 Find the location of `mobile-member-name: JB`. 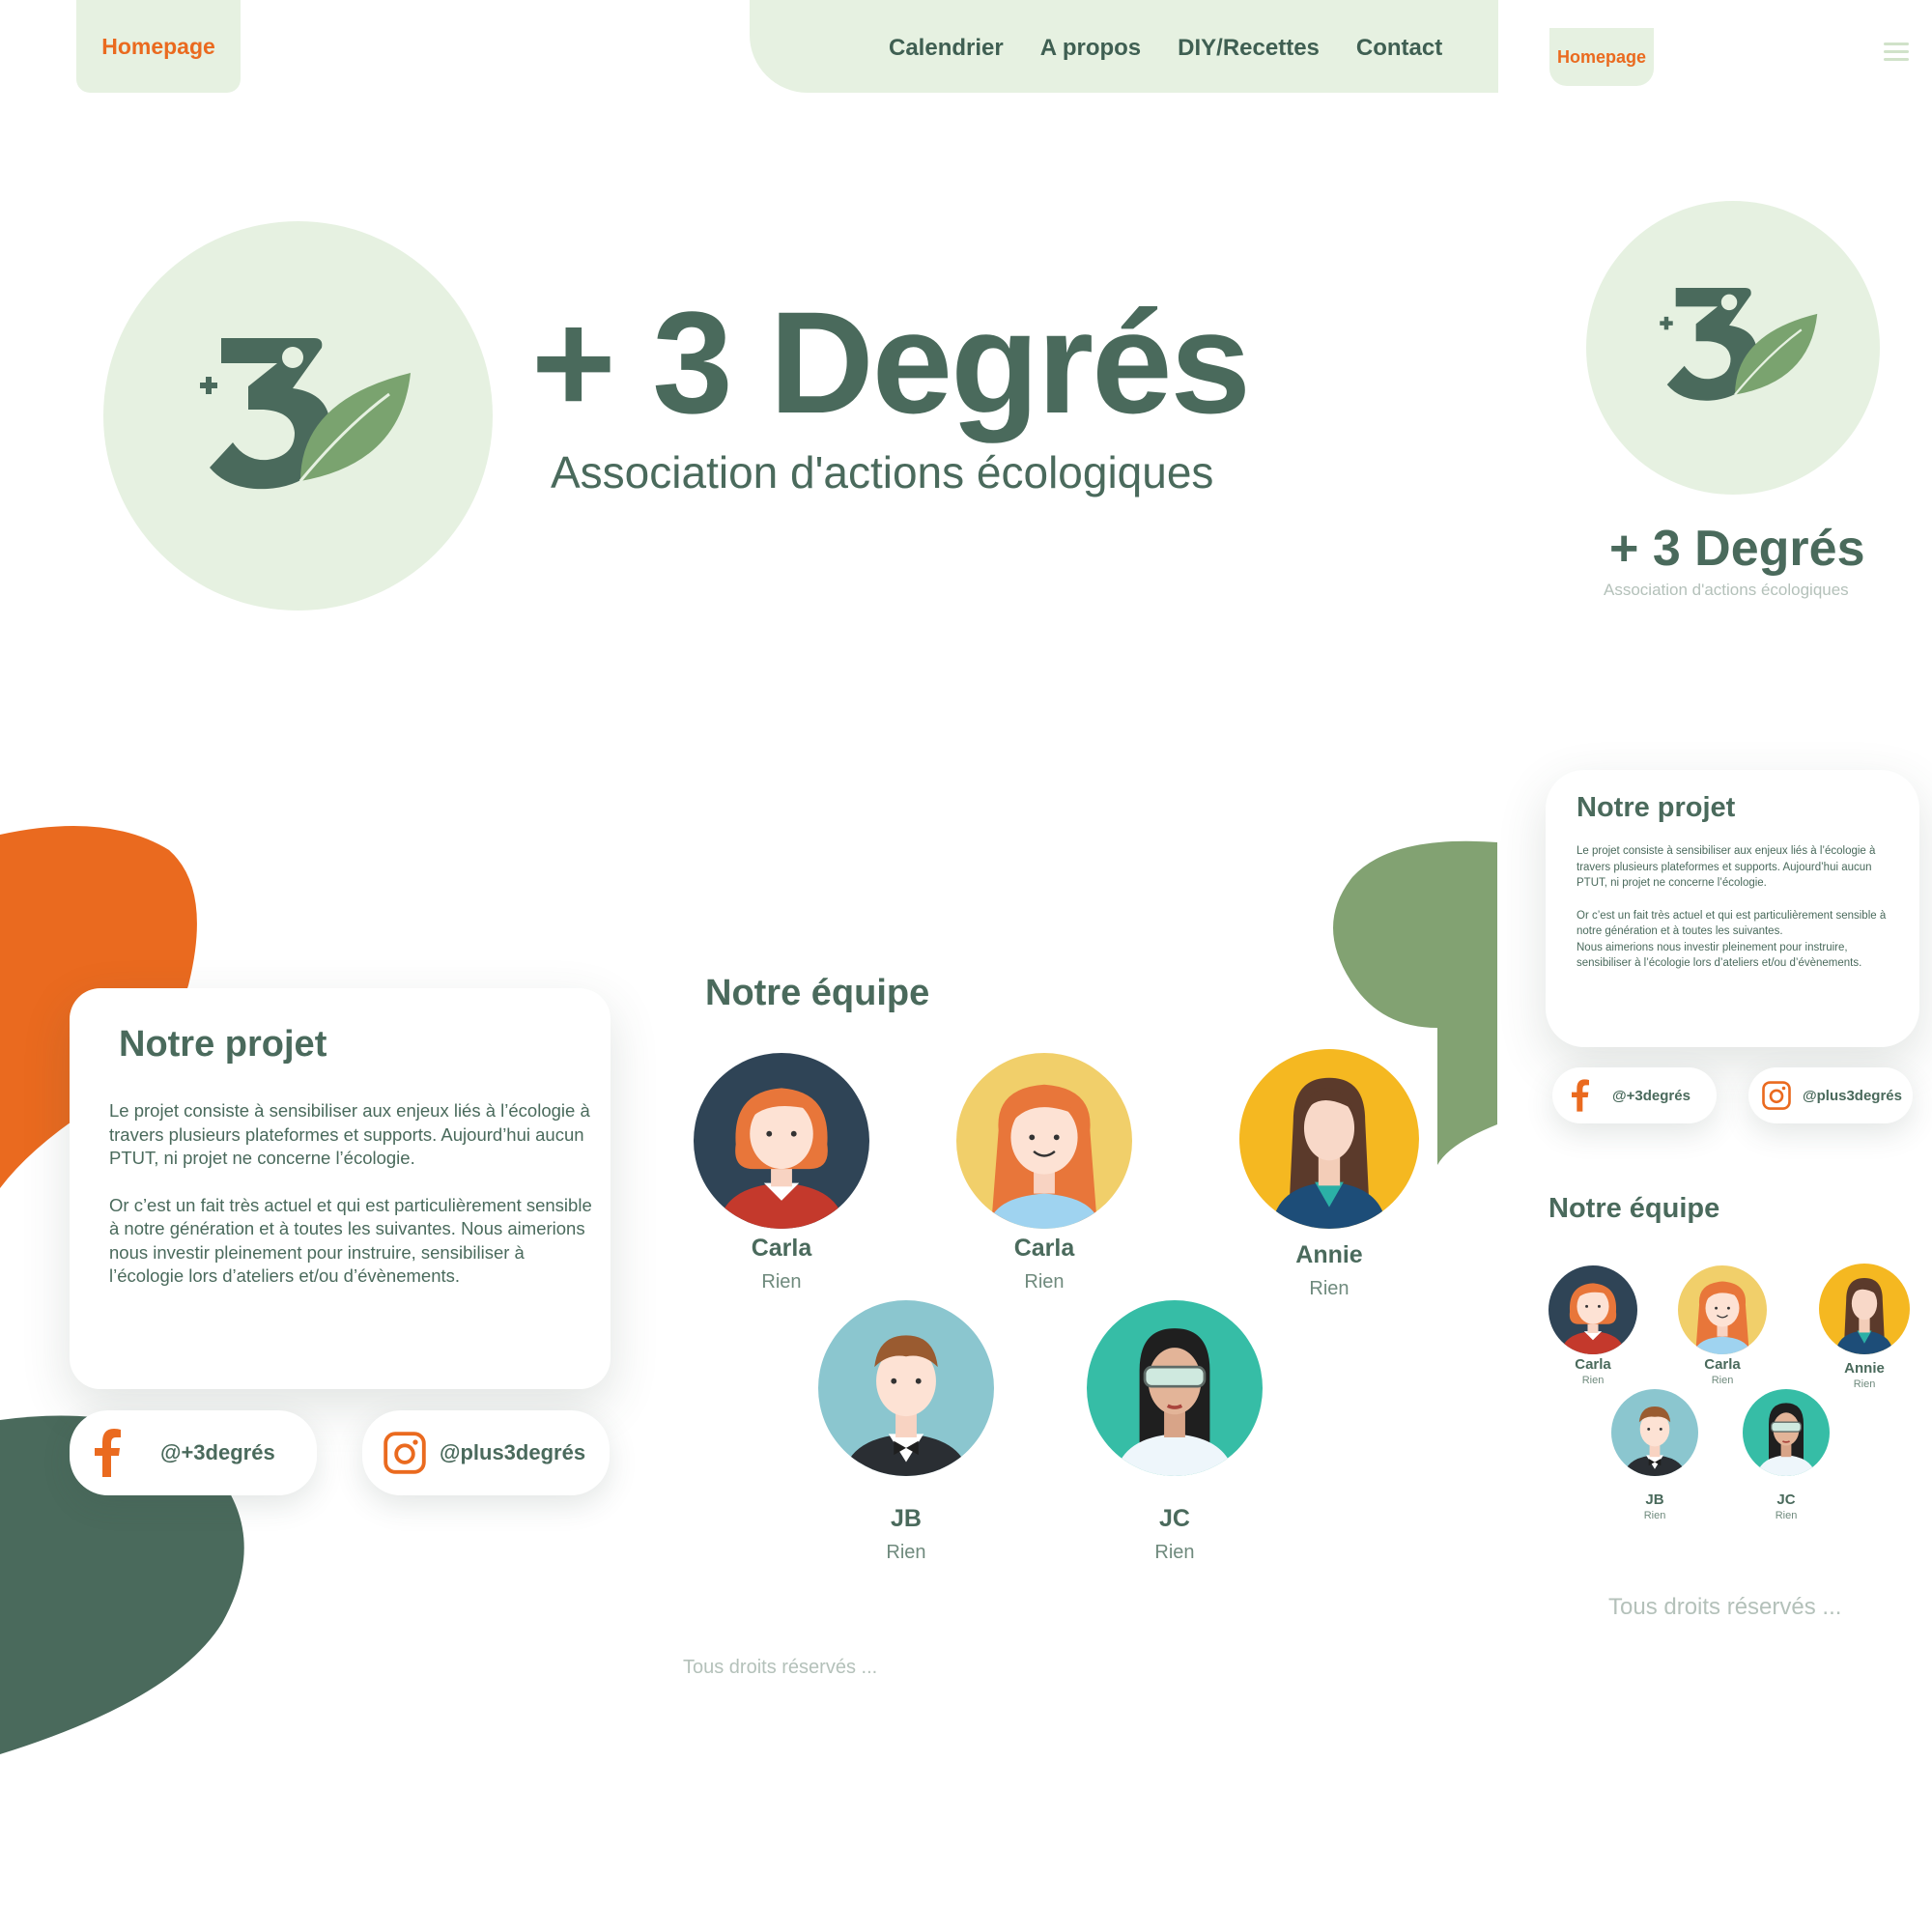

mobile-member-name: JB is located at coordinates (1654, 1500).